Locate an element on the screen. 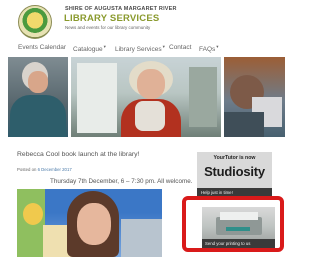 Image resolution: width=320 pixels, height=257 pixels. nav-item-label: Contact is located at coordinates (180, 47).